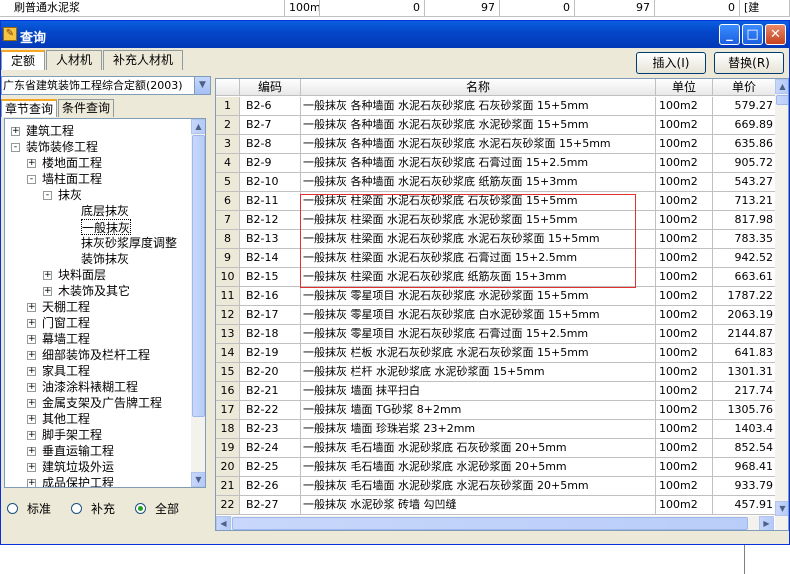  Describe the element at coordinates (129, 243) in the screenshot. I see `tree-node: 抹灰砂浆厚度调整` at that location.